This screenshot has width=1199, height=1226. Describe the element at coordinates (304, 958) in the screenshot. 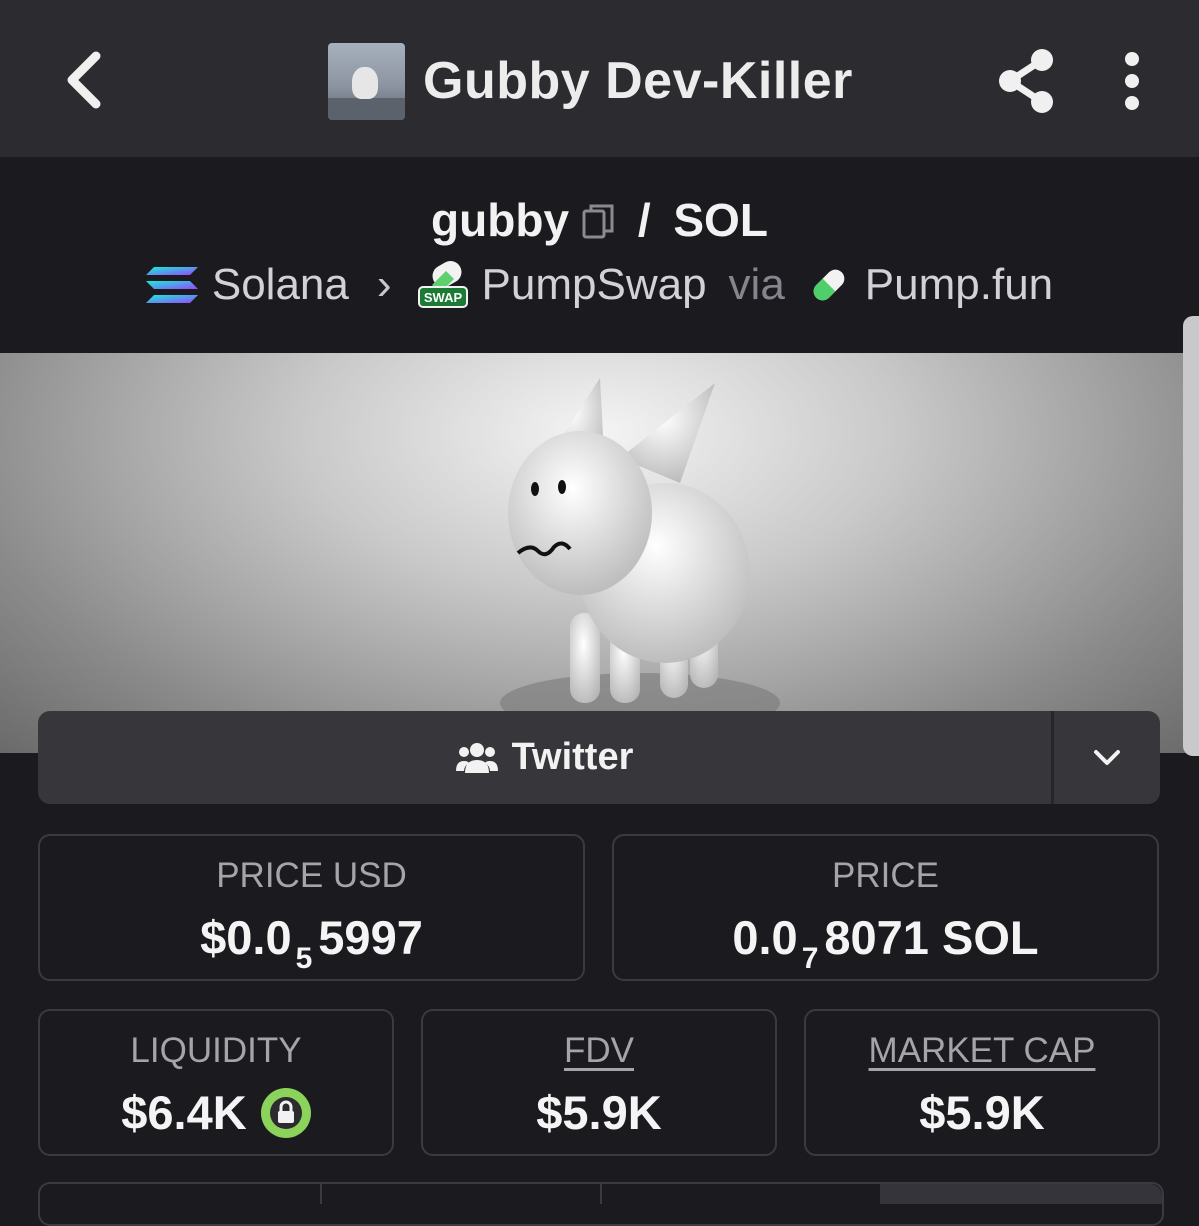

I see `price-usd-zero-count: 5` at that location.